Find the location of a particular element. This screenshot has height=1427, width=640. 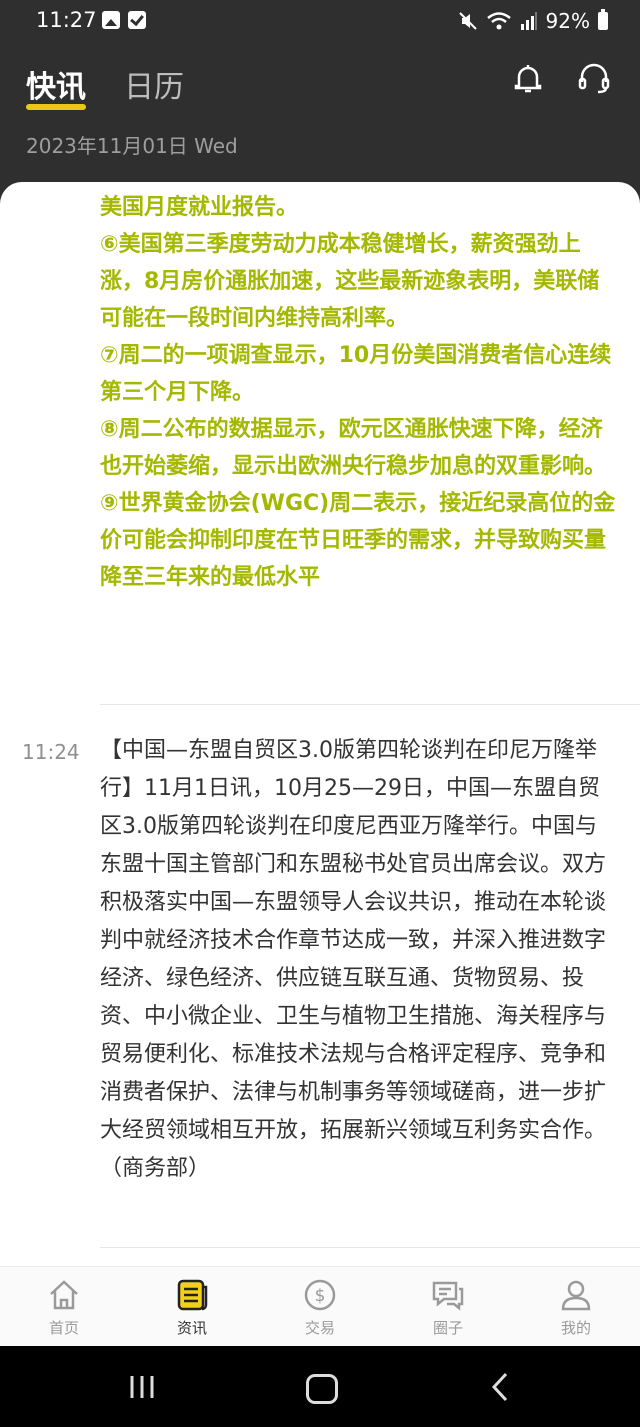

back-icon is located at coordinates (500, 1387).